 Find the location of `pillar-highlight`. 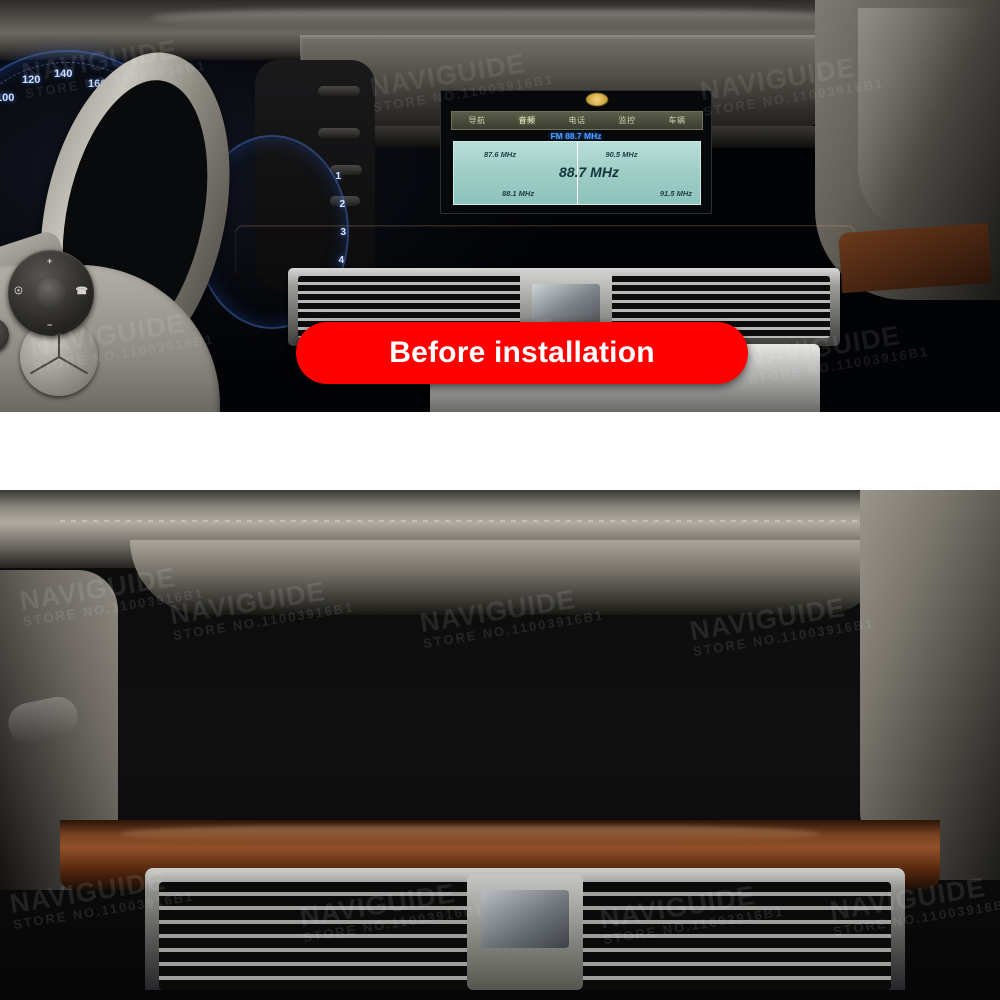

pillar-highlight is located at coordinates (923, 123).